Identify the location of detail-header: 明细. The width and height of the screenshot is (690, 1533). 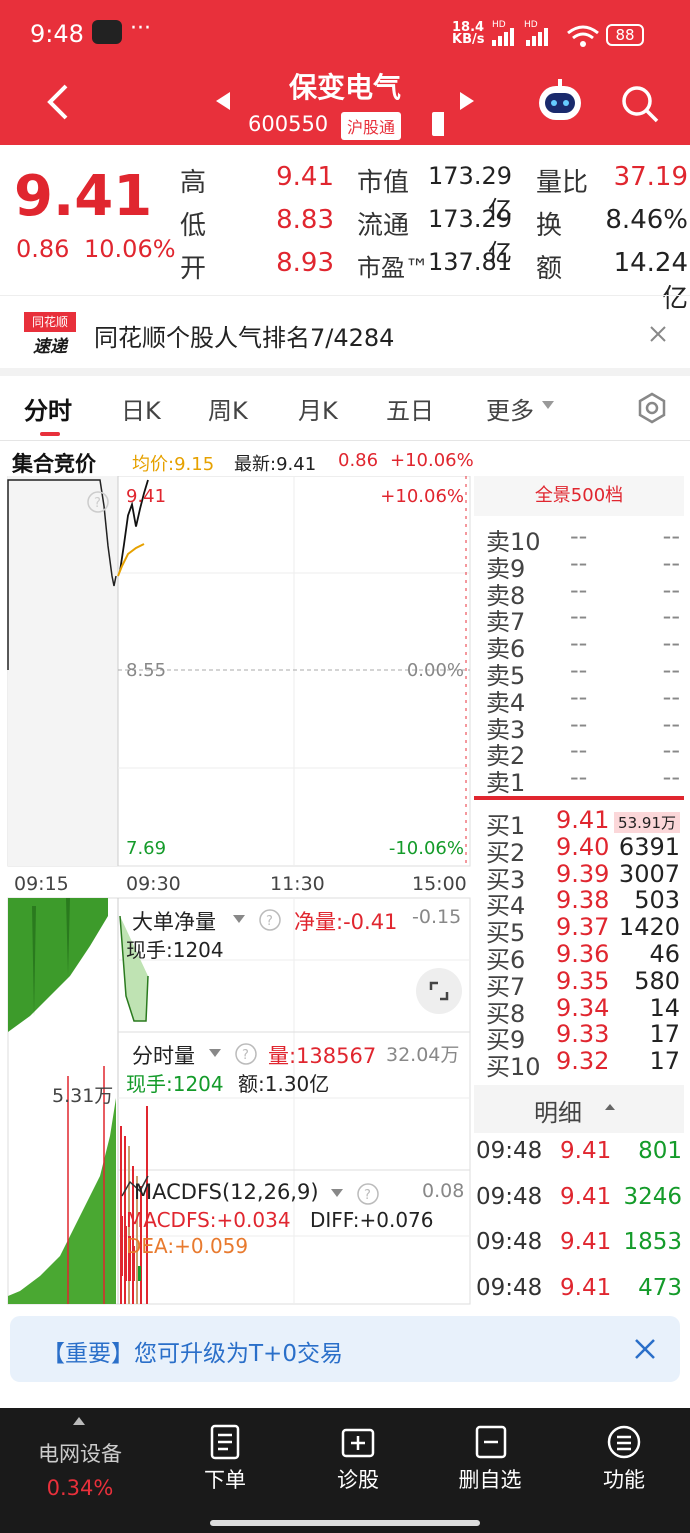
(579, 1109).